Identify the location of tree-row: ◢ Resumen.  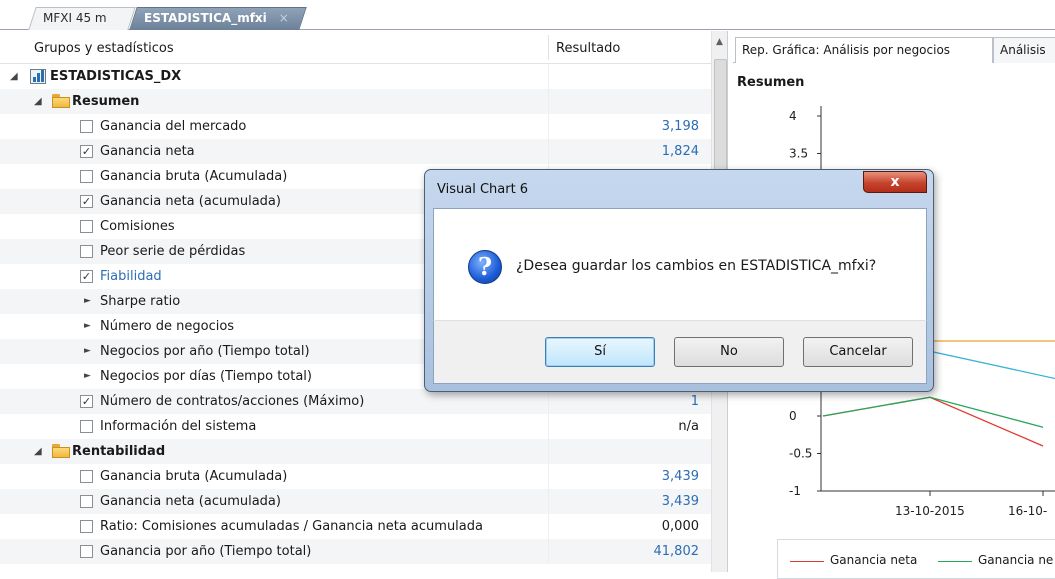
(355, 101).